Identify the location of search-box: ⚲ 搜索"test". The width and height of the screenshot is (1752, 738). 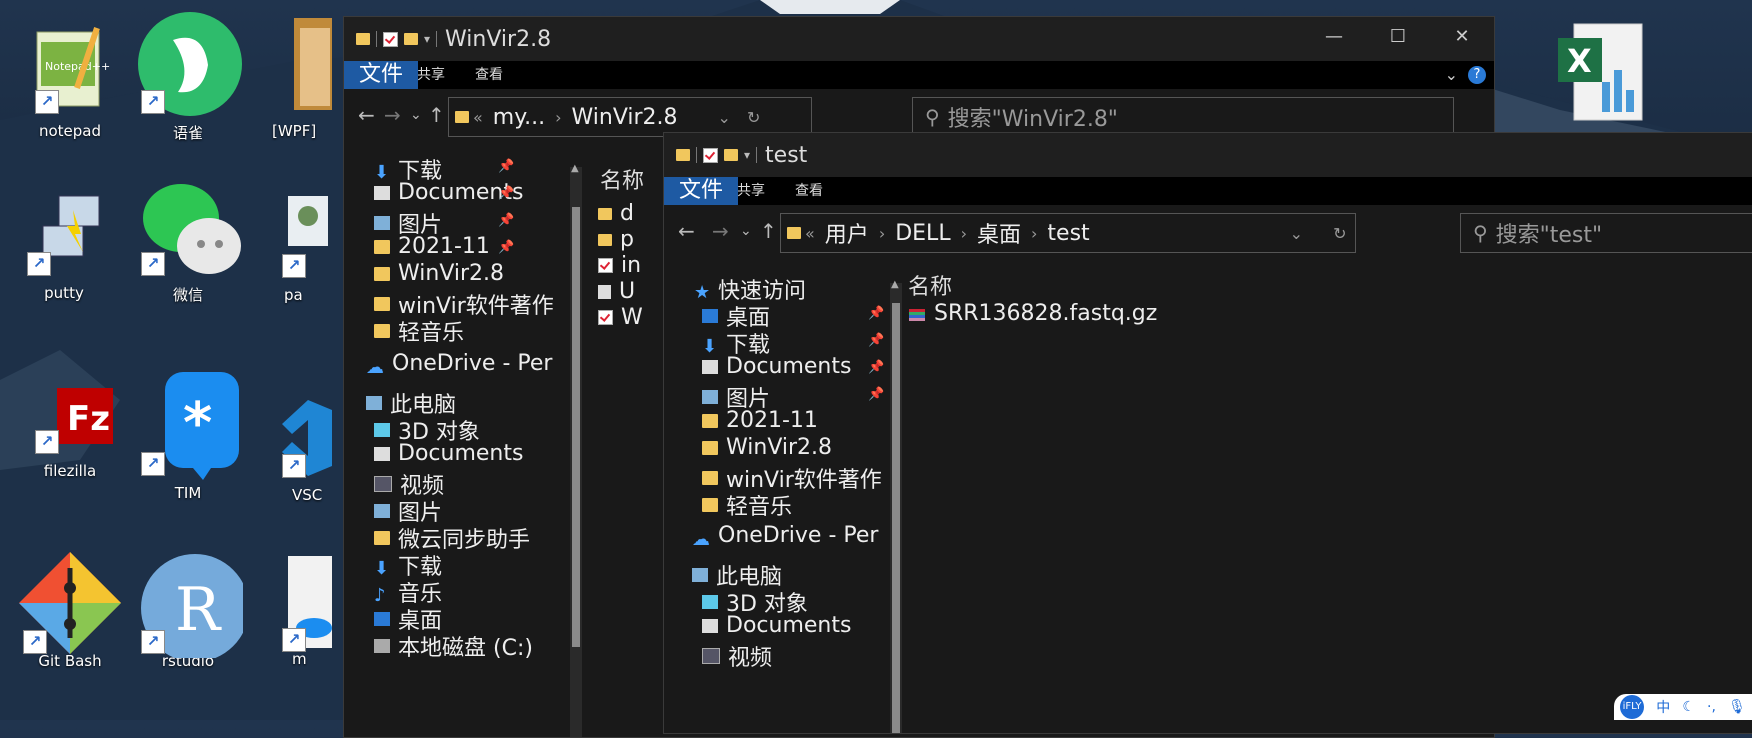
(1606, 233).